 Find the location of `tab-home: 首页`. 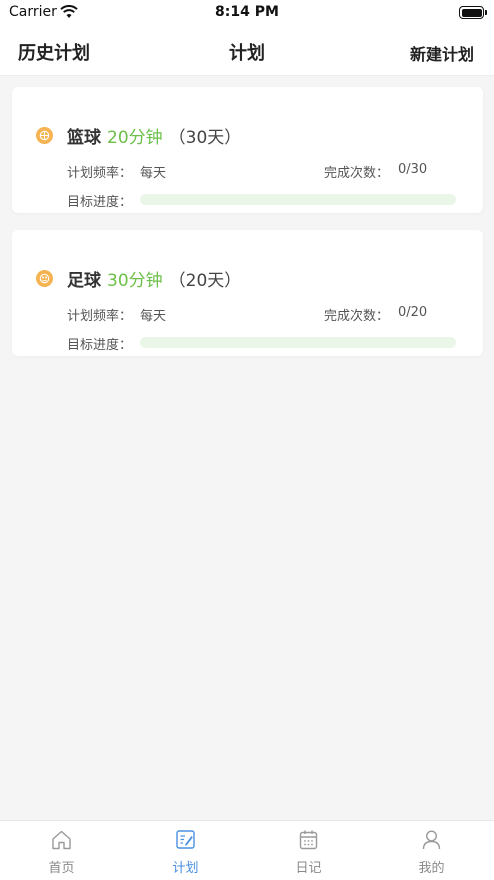

tab-home: 首页 is located at coordinates (61, 850).